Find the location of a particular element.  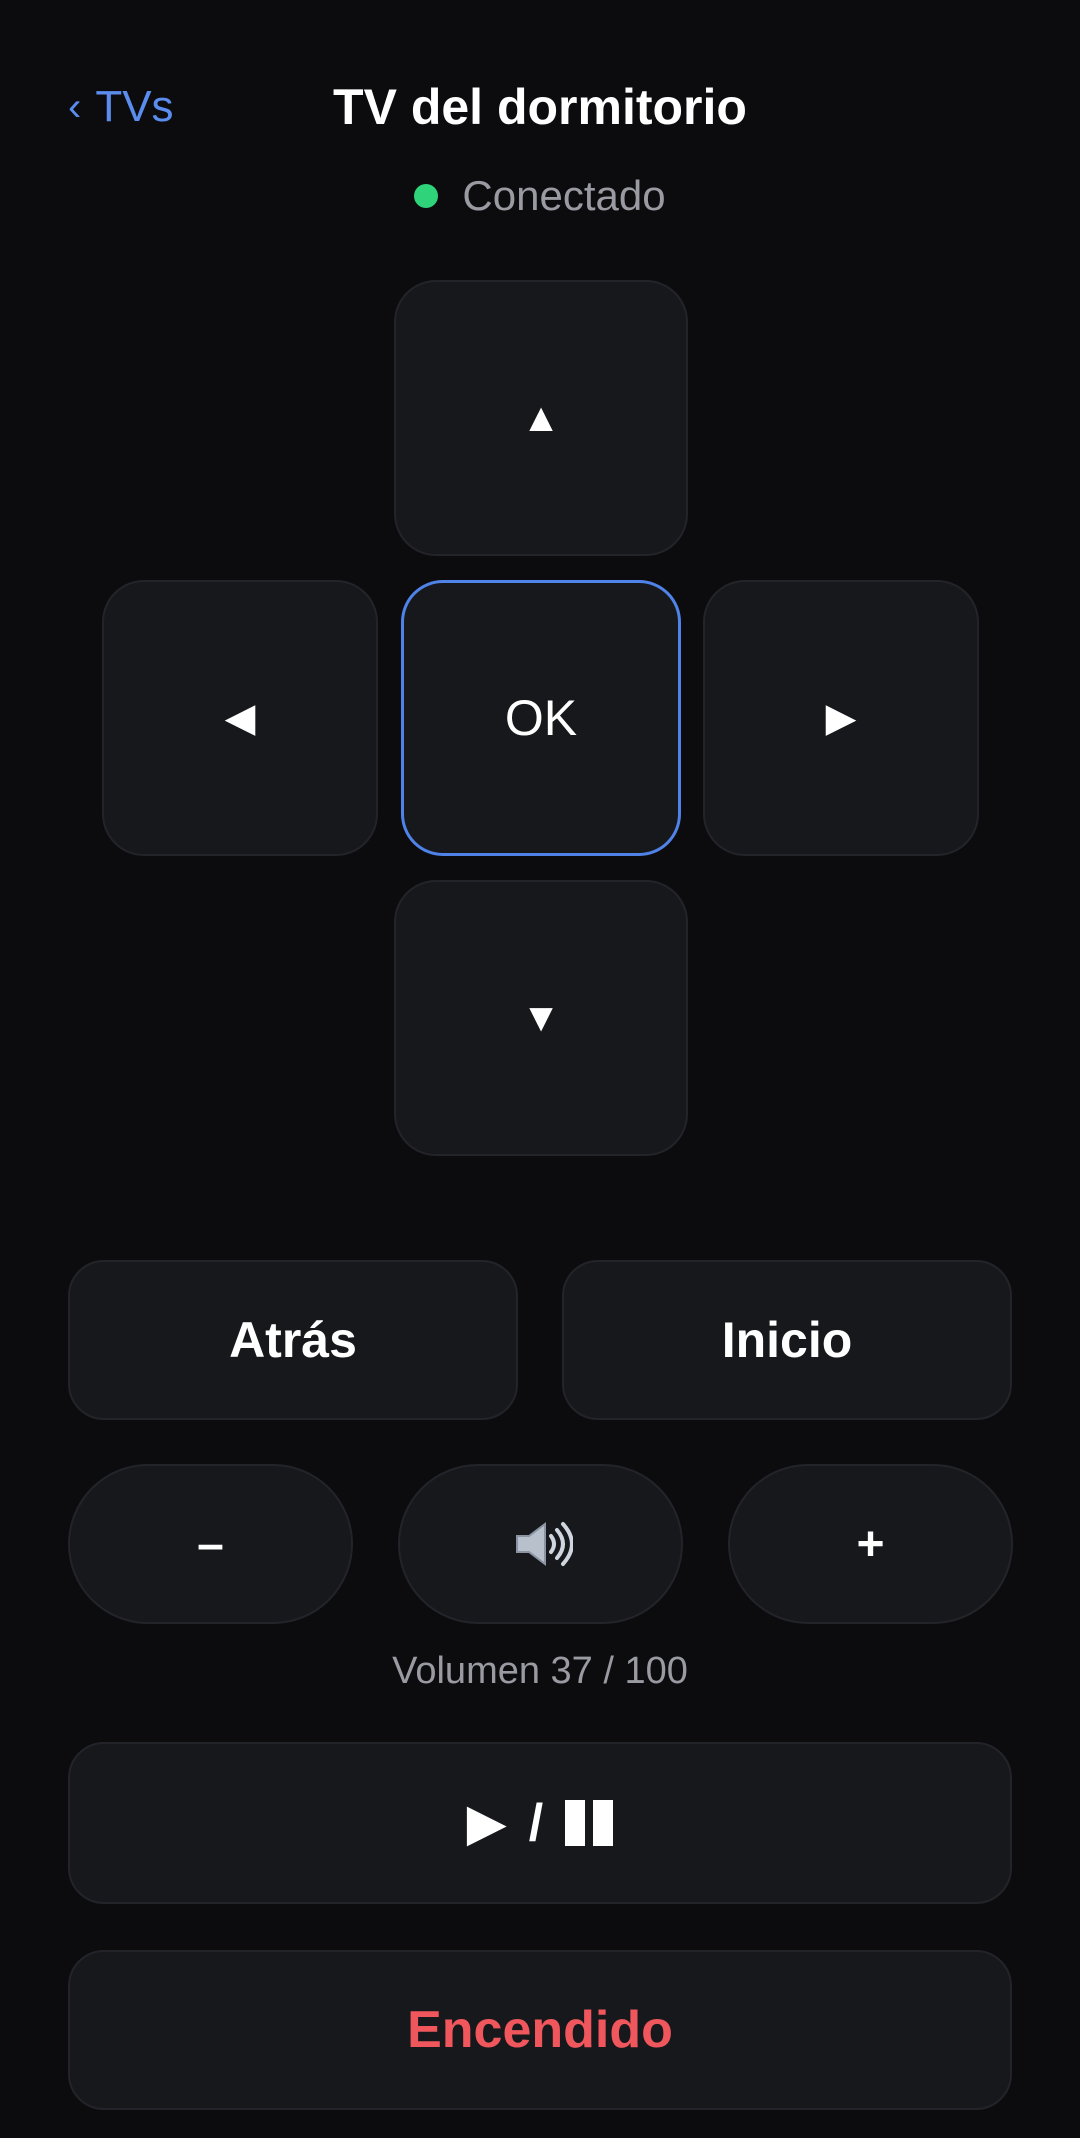

plus-icon: + is located at coordinates (870, 1544).